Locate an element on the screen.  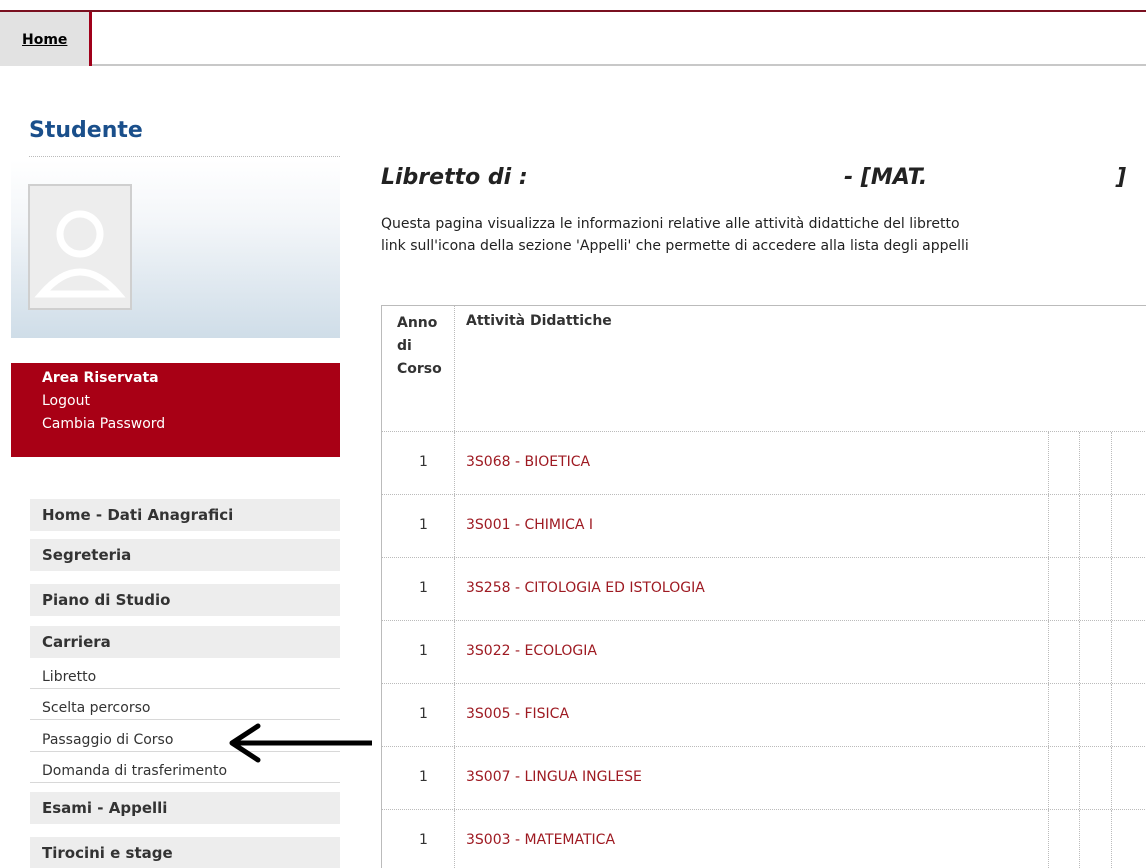
menu-item-label: Esami - Appelli is located at coordinates (105, 808).